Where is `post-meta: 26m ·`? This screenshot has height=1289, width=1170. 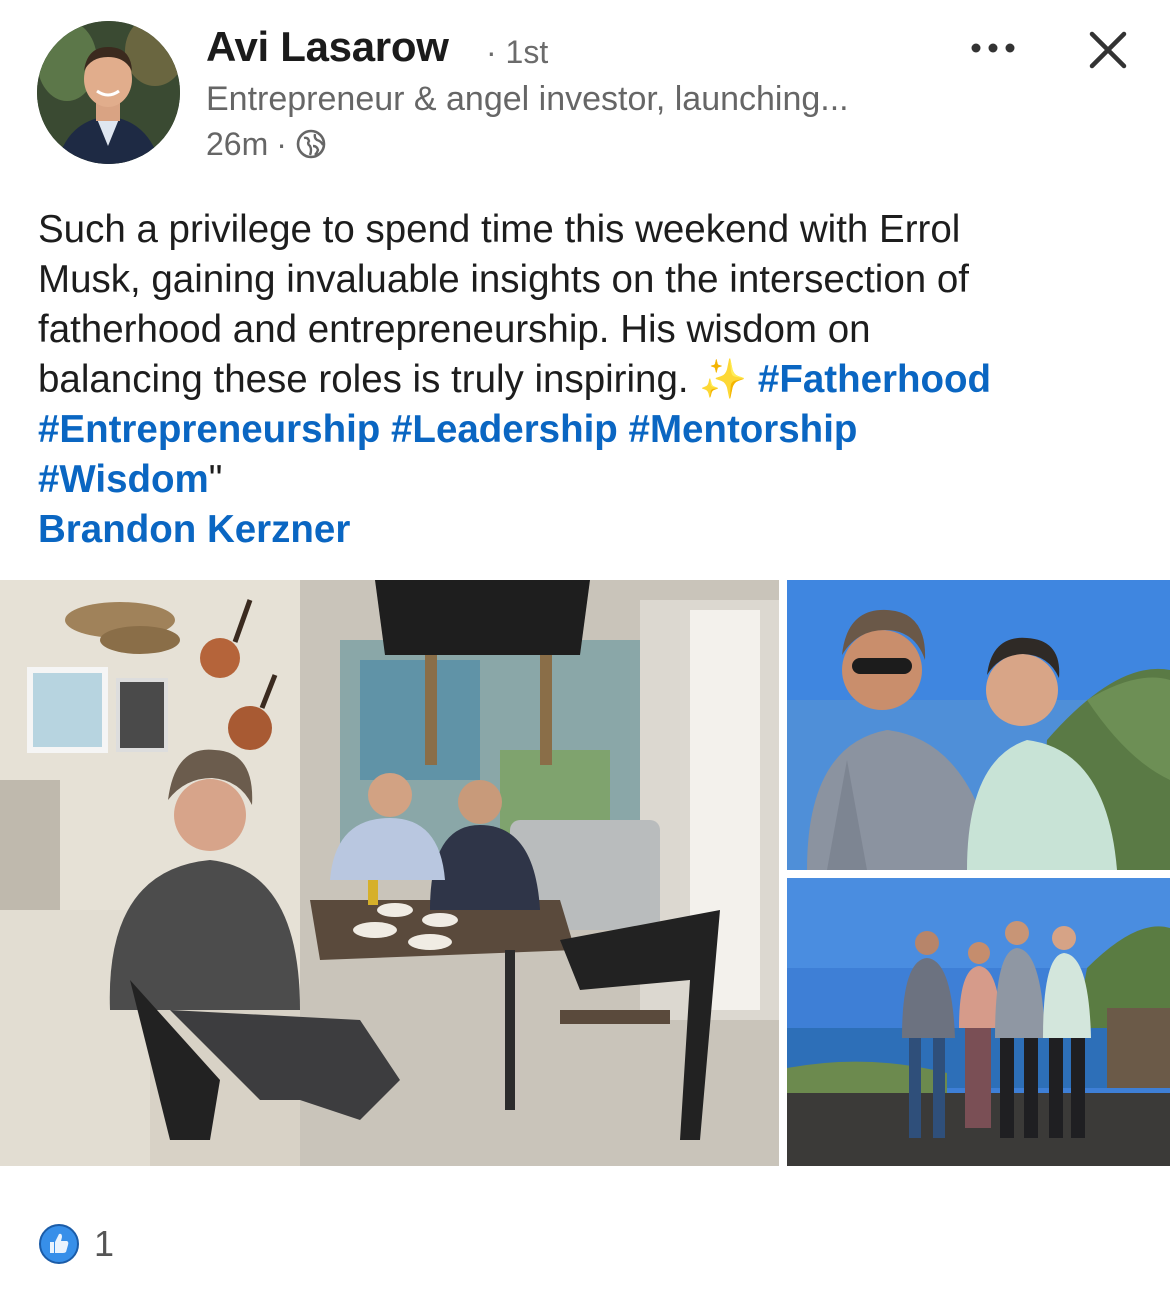
post-meta: 26m · is located at coordinates (266, 144).